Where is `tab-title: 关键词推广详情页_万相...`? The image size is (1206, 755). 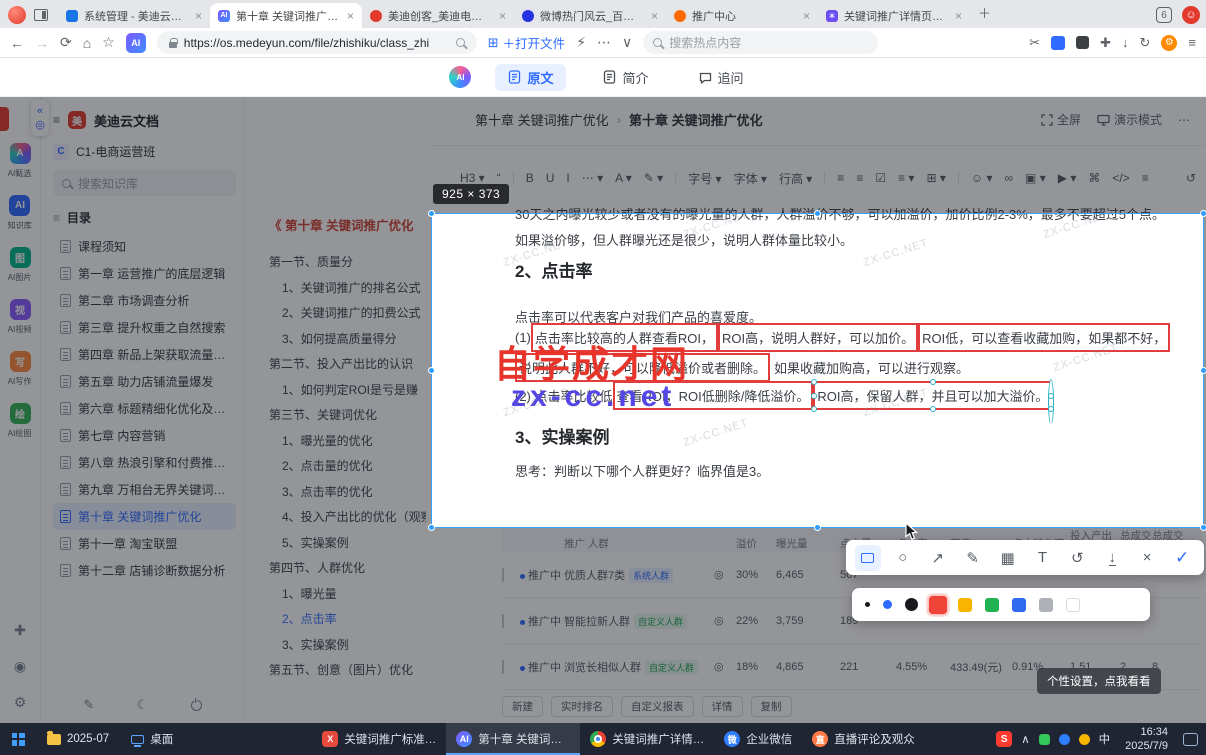
tab-title: 关键词推广详情页_万相... is located at coordinates (896, 16).